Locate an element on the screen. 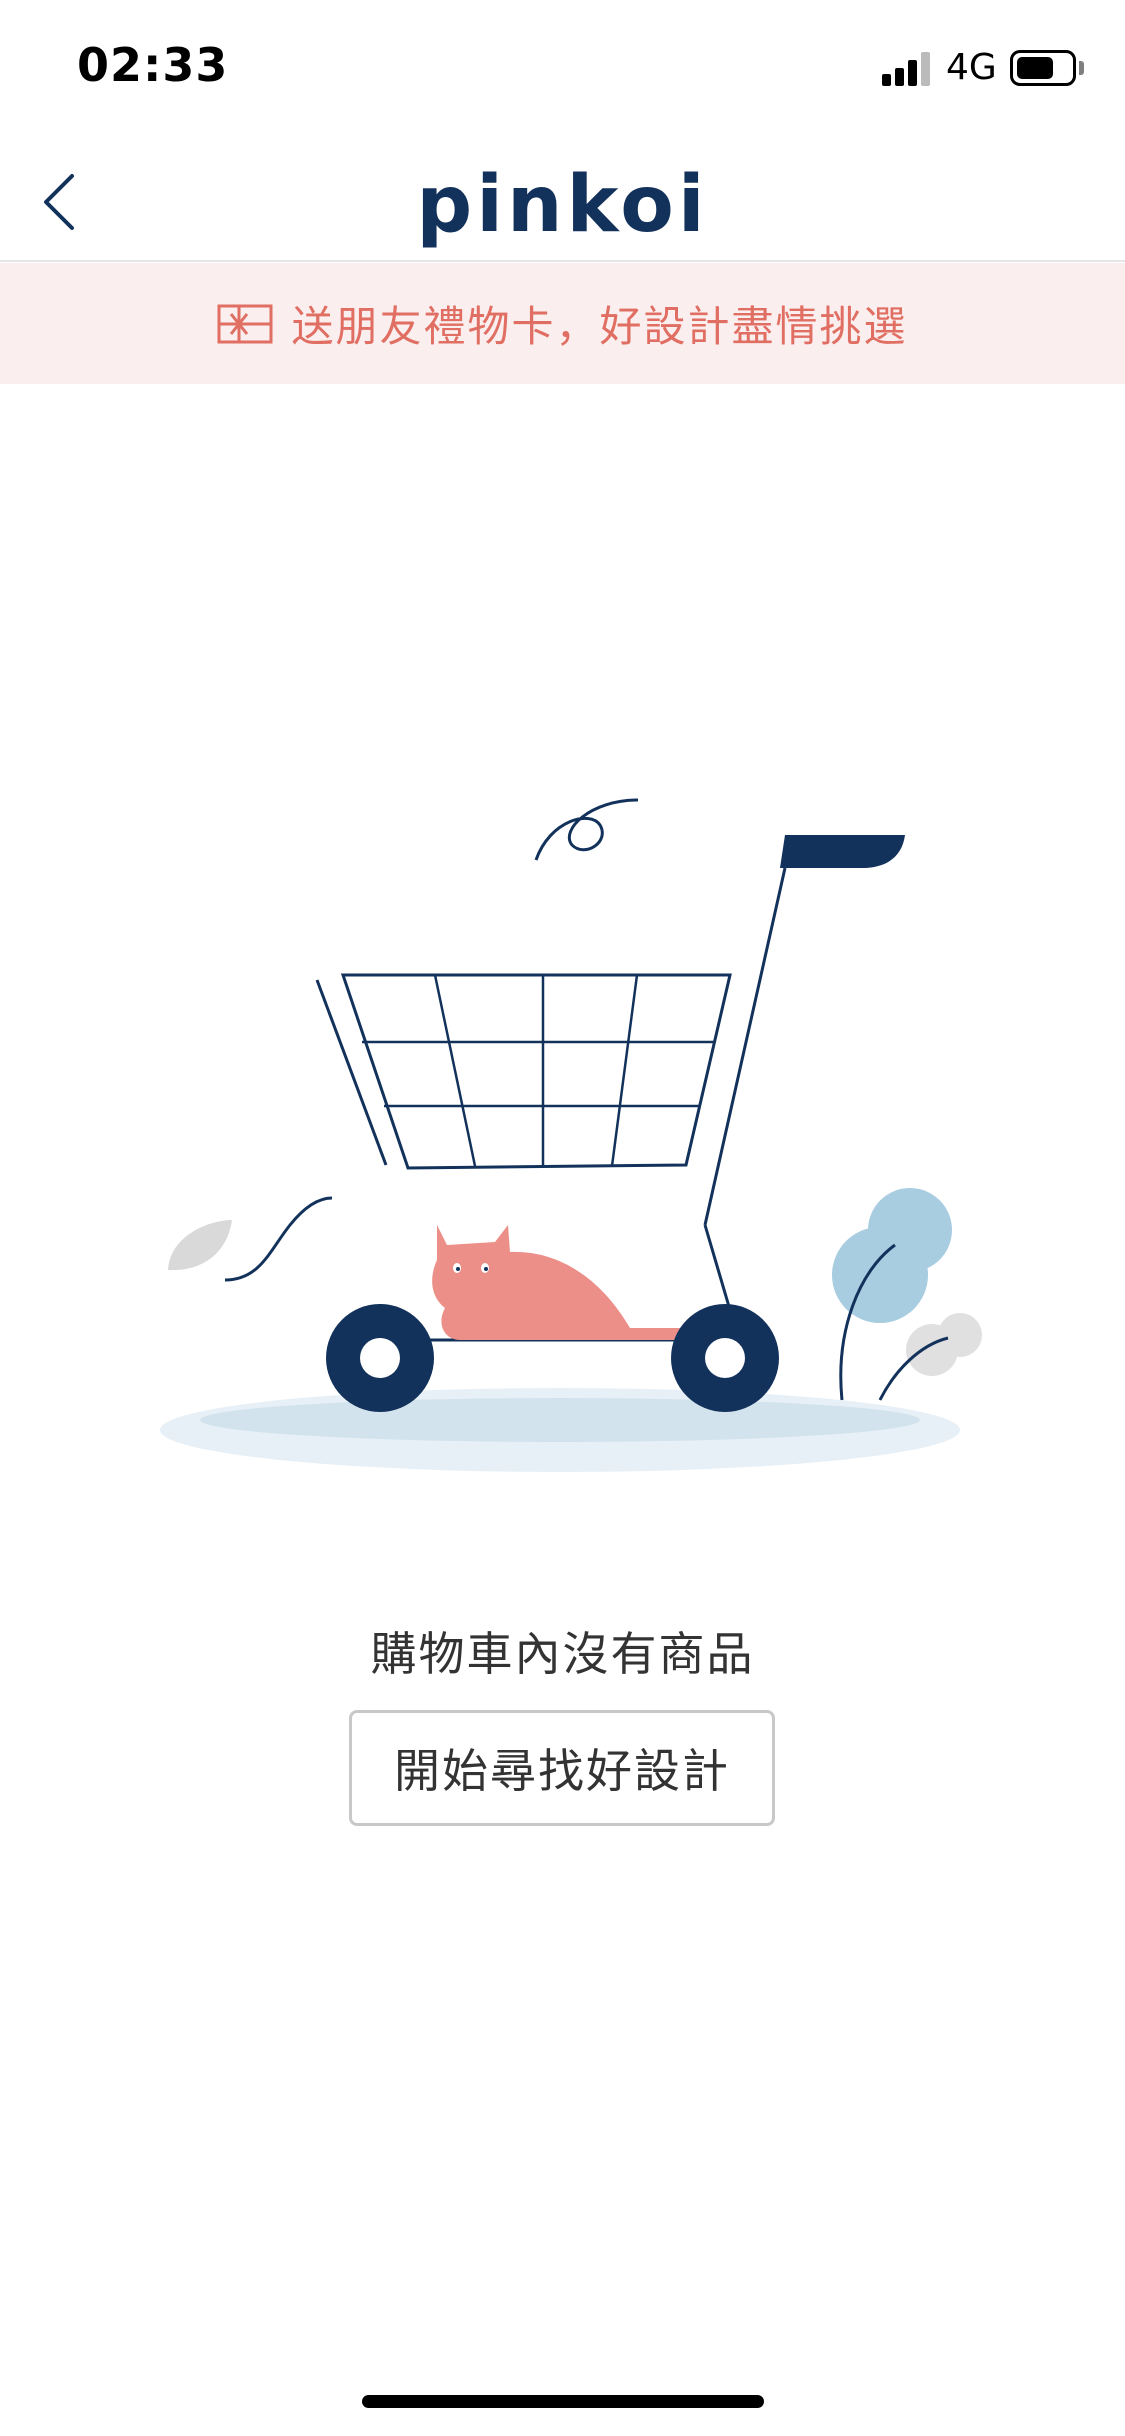 This screenshot has height=2436, width=1125. leaf-decoration is located at coordinates (200, 1245).